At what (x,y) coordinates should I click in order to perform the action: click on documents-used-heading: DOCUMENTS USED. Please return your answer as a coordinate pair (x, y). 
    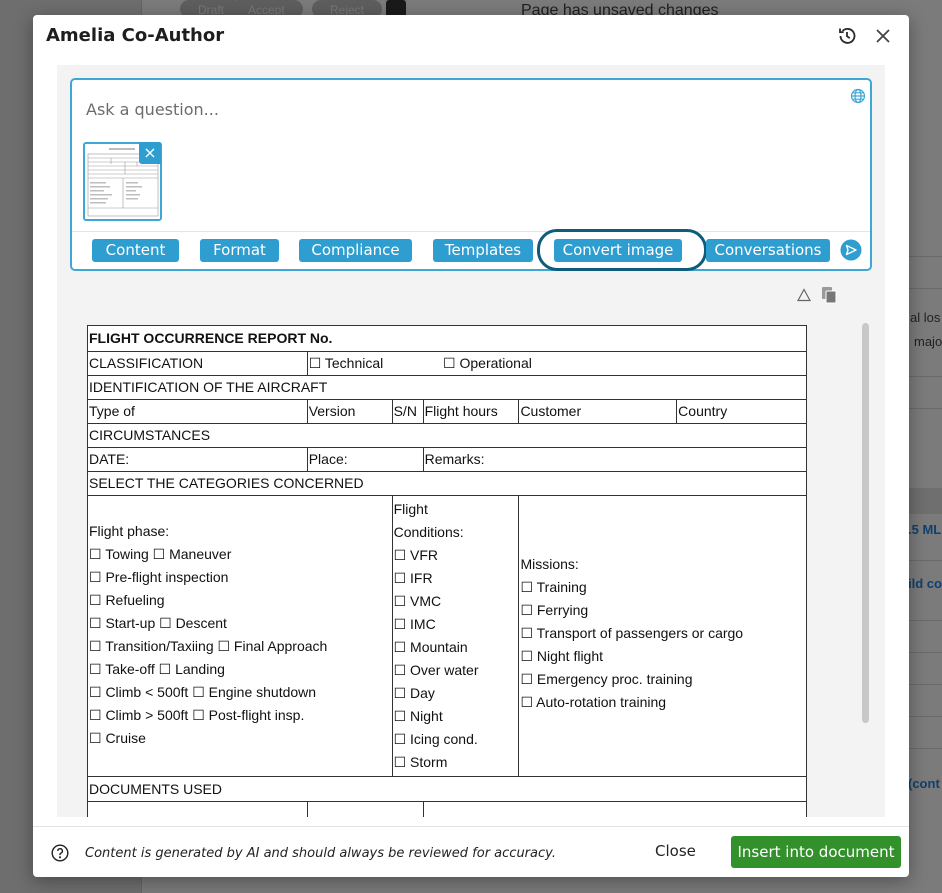
    Looking at the image, I should click on (447, 789).